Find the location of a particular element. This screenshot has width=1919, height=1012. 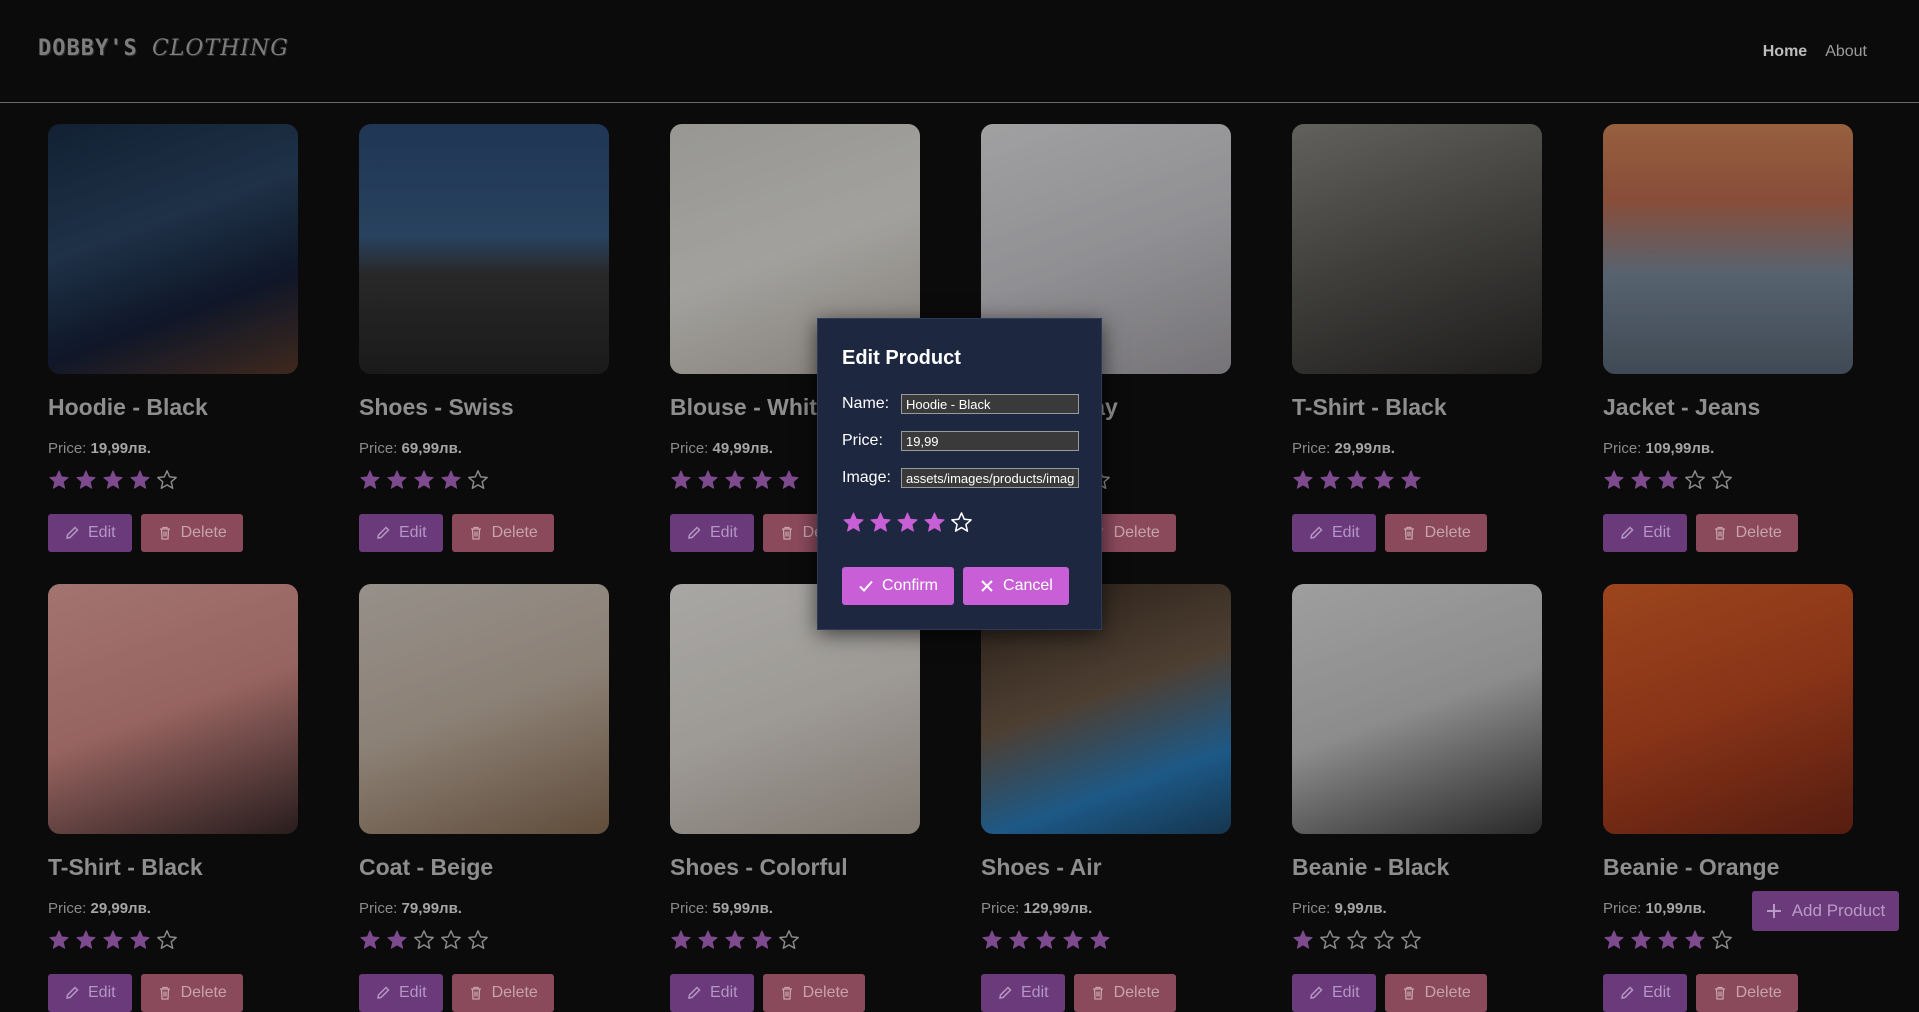

name-field-row: Name: is located at coordinates (960, 404).